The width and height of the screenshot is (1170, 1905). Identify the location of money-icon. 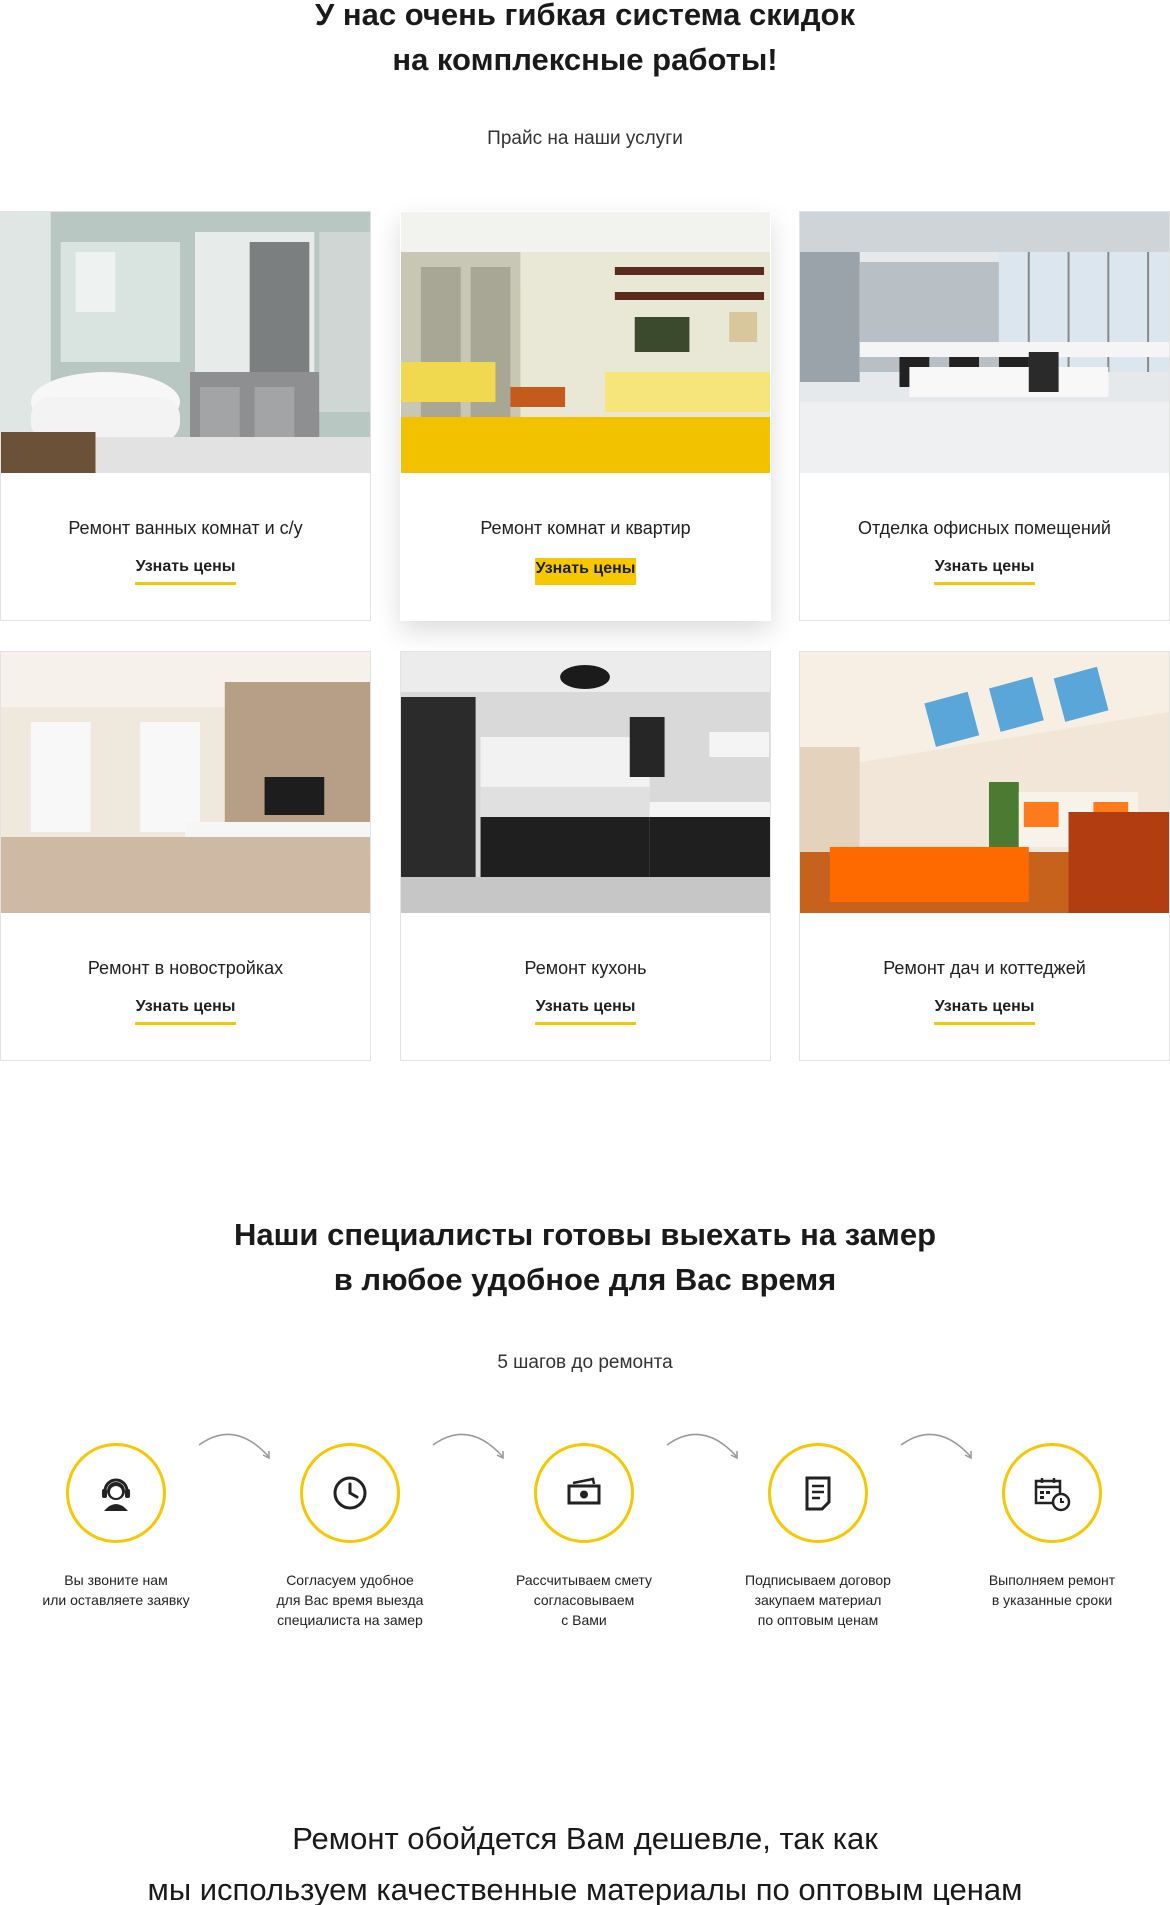
(584, 1491).